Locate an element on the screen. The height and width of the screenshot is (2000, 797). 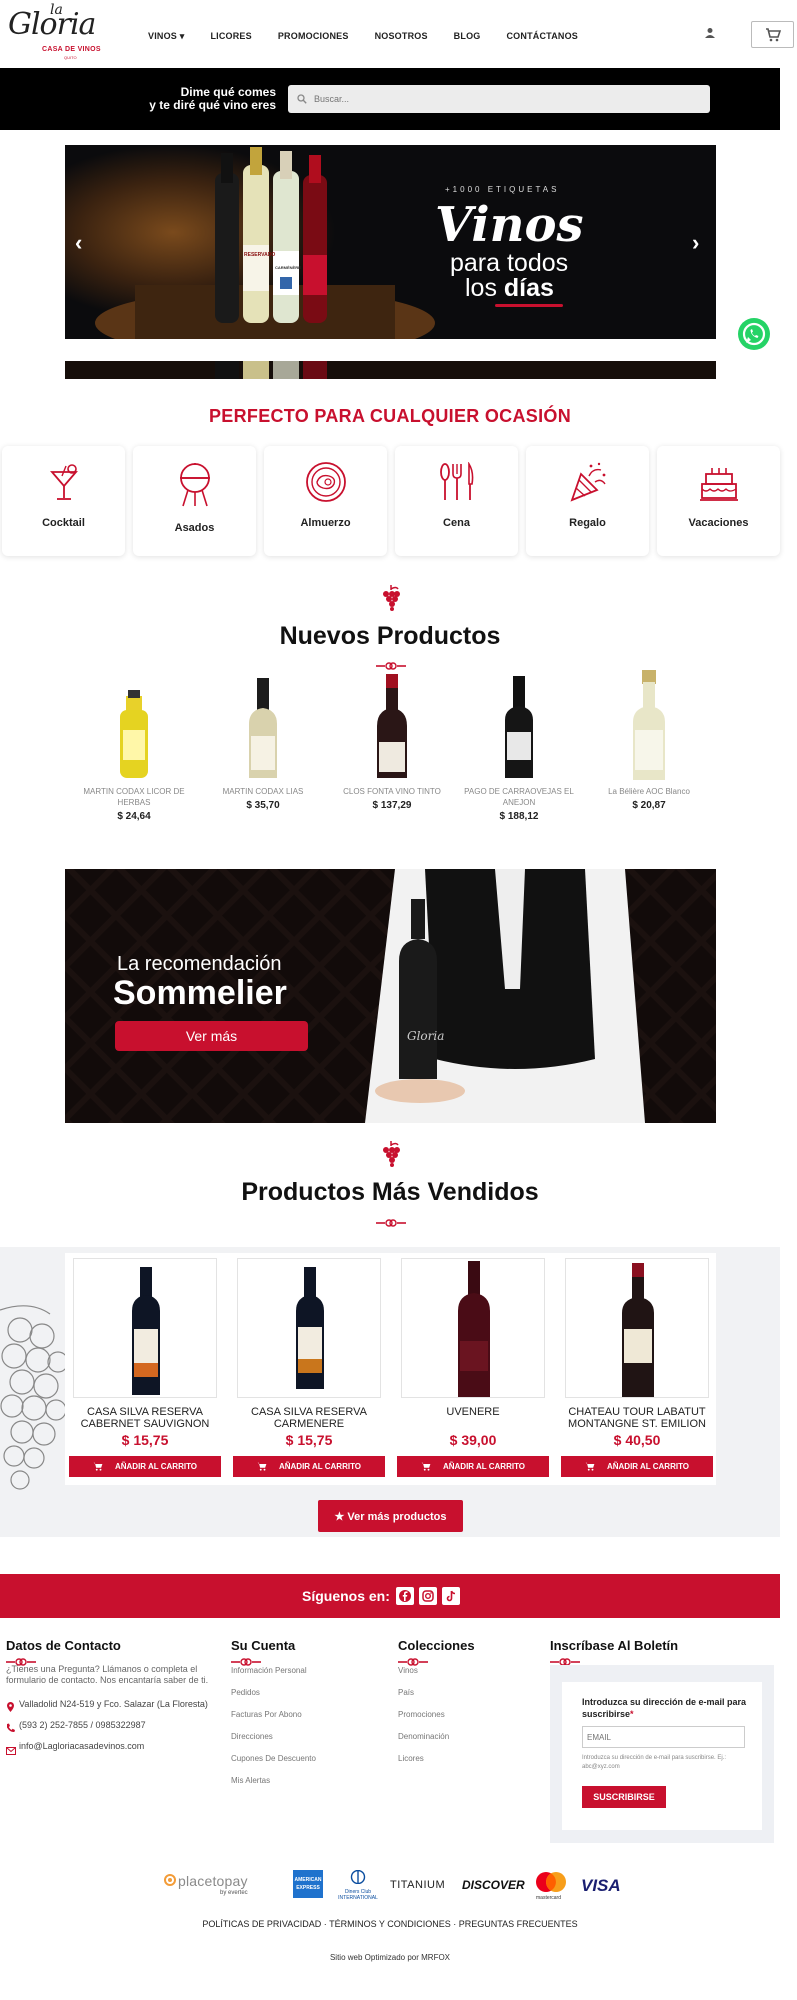
account-link-coupons: Cupones De Descuento is located at coordinates (273, 1758).